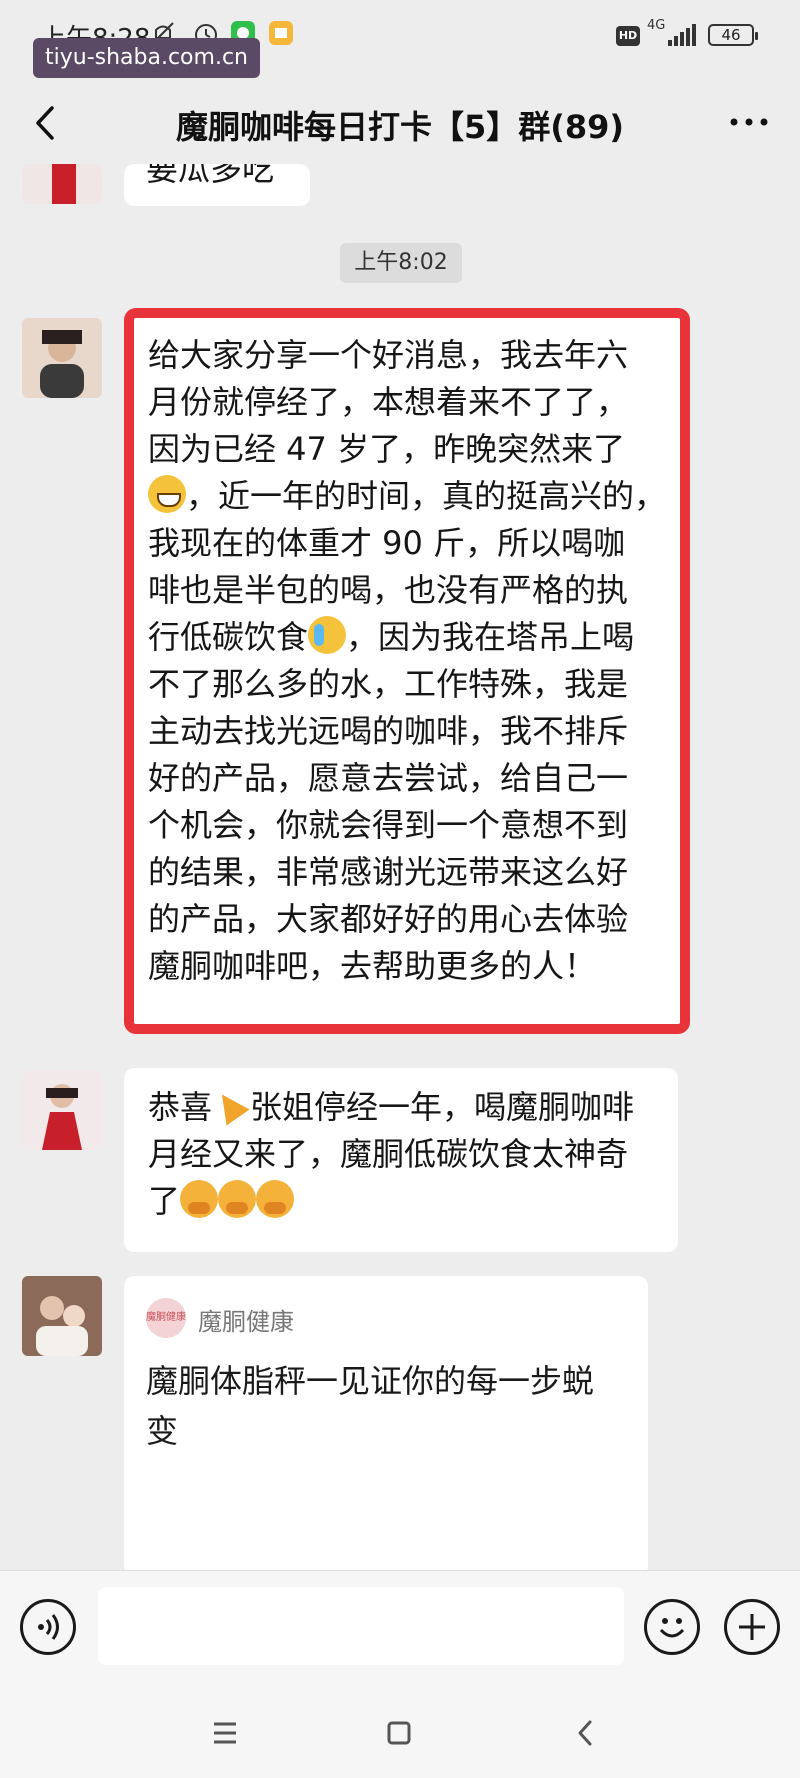 Image resolution: width=800 pixels, height=1778 pixels. I want to click on chat-title: 魔胴咖啡每日打卡【5】群(89), so click(400, 127).